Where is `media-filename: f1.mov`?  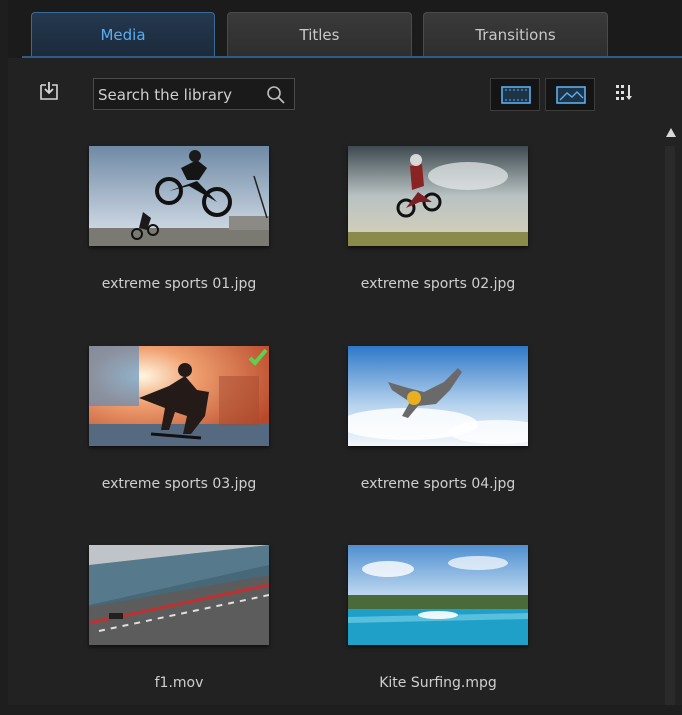
media-filename: f1.mov is located at coordinates (179, 683).